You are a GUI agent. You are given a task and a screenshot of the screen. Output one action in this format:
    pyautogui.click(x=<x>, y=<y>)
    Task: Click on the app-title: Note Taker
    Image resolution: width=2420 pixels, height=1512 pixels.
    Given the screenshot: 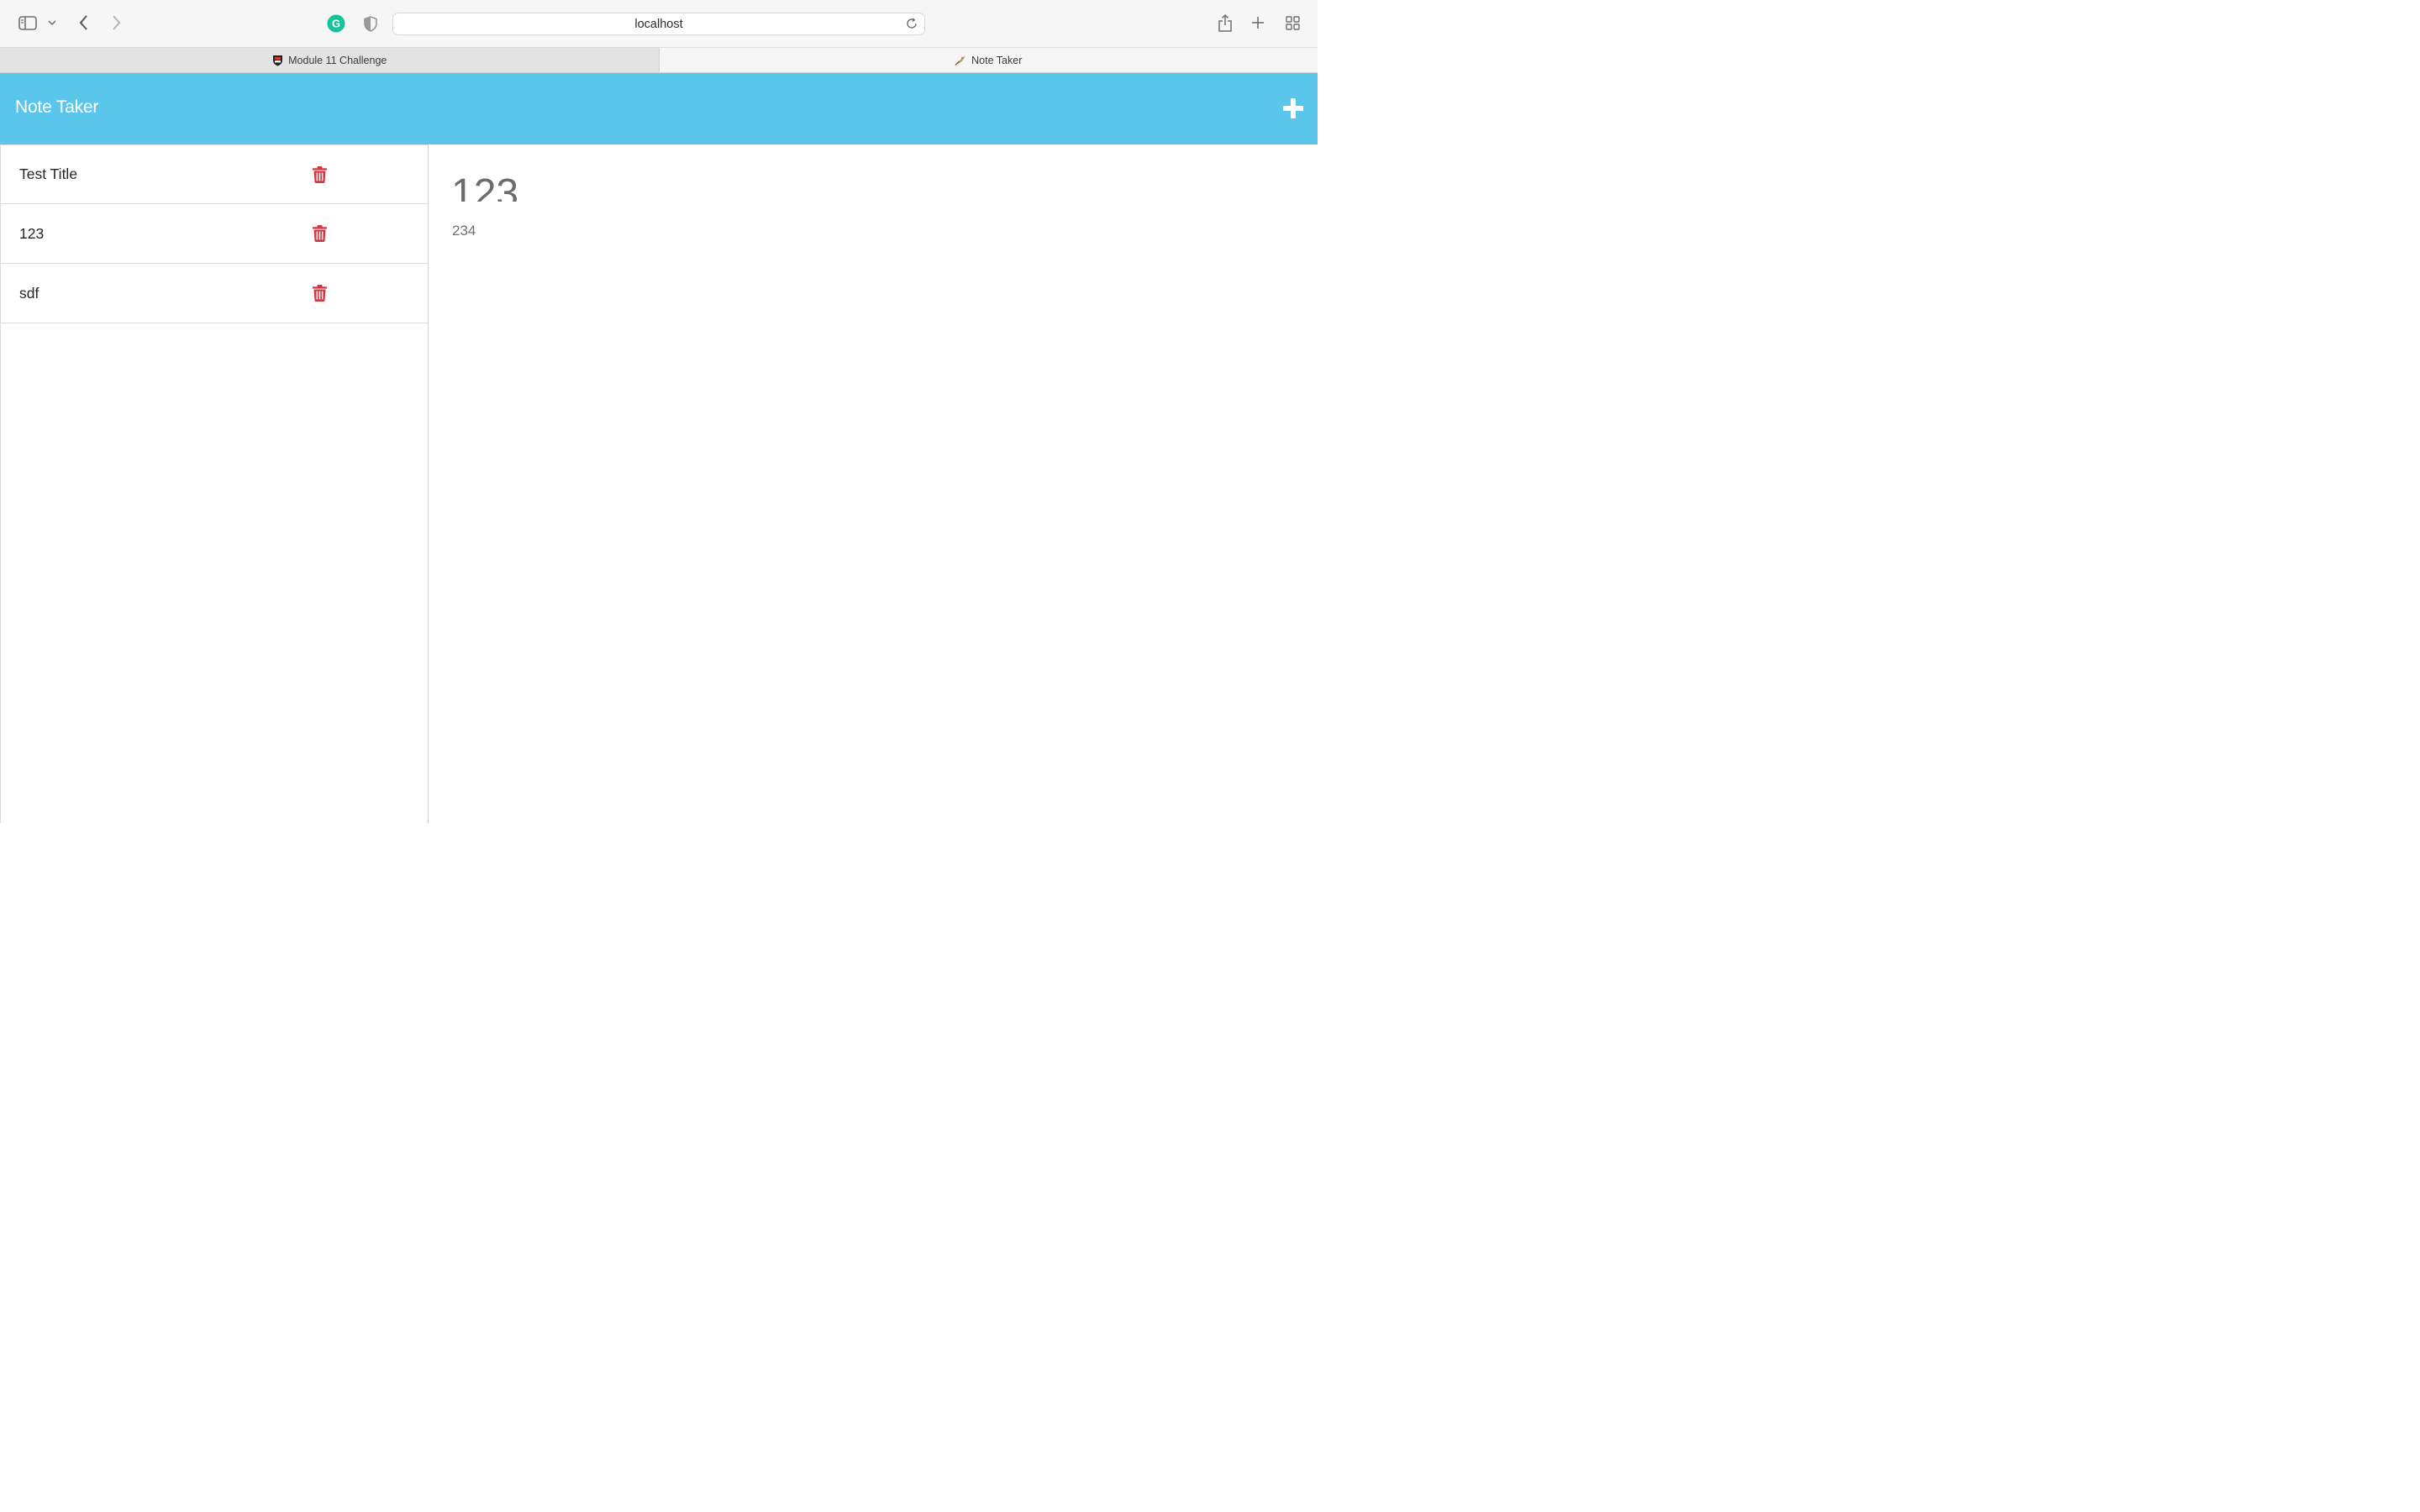 What is the action you would take?
    pyautogui.click(x=56, y=107)
    